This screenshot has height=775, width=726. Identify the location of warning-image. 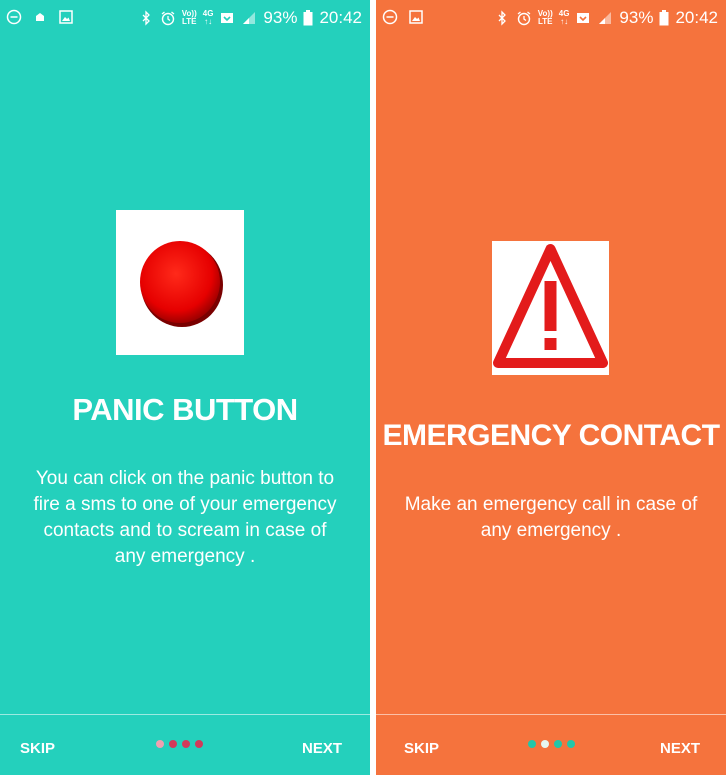
(550, 308).